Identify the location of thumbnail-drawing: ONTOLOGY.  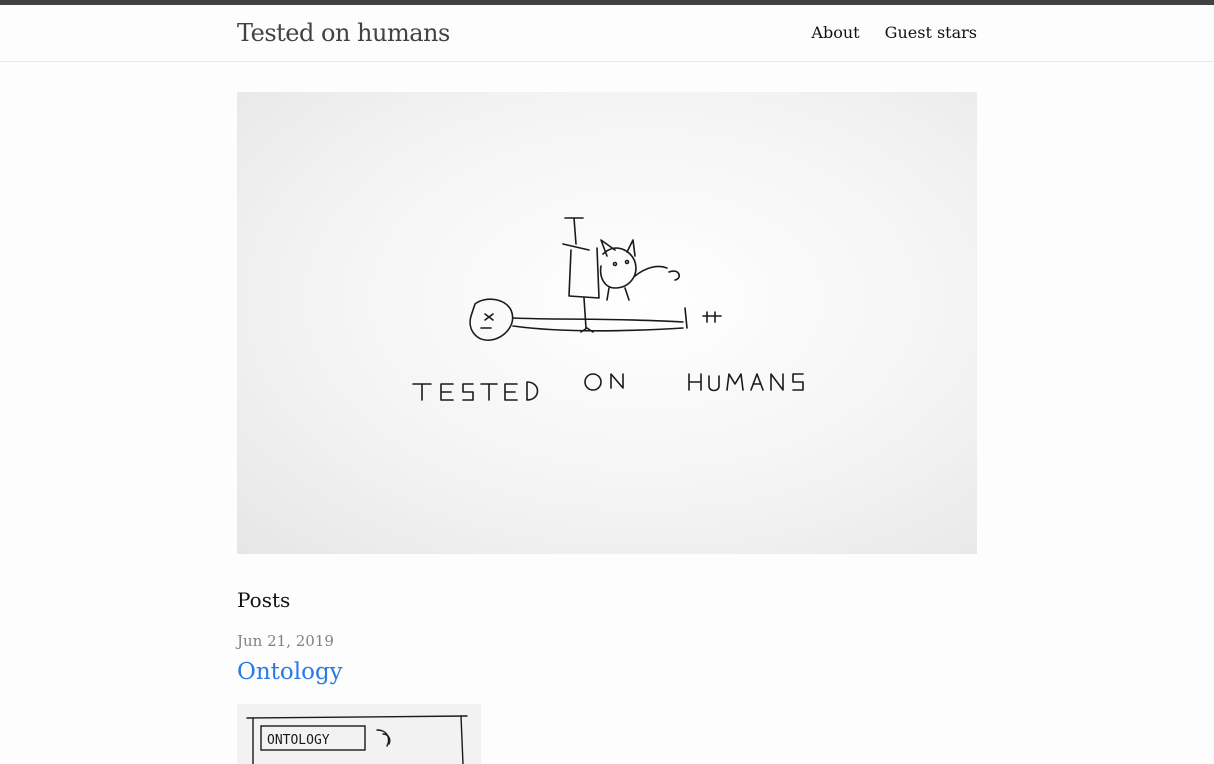
(357, 739).